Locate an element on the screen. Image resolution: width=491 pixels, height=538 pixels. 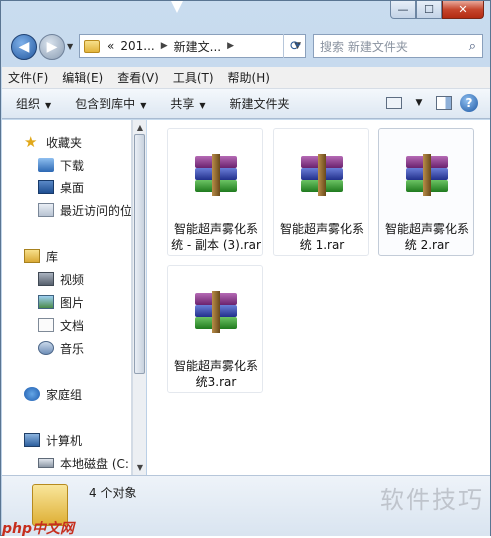
command-toolbar: 组织 ▼ 包含到库中 ▼ 共享 ▼ 新建文件夹 ▼ ? is located at coordinates (246, 104).